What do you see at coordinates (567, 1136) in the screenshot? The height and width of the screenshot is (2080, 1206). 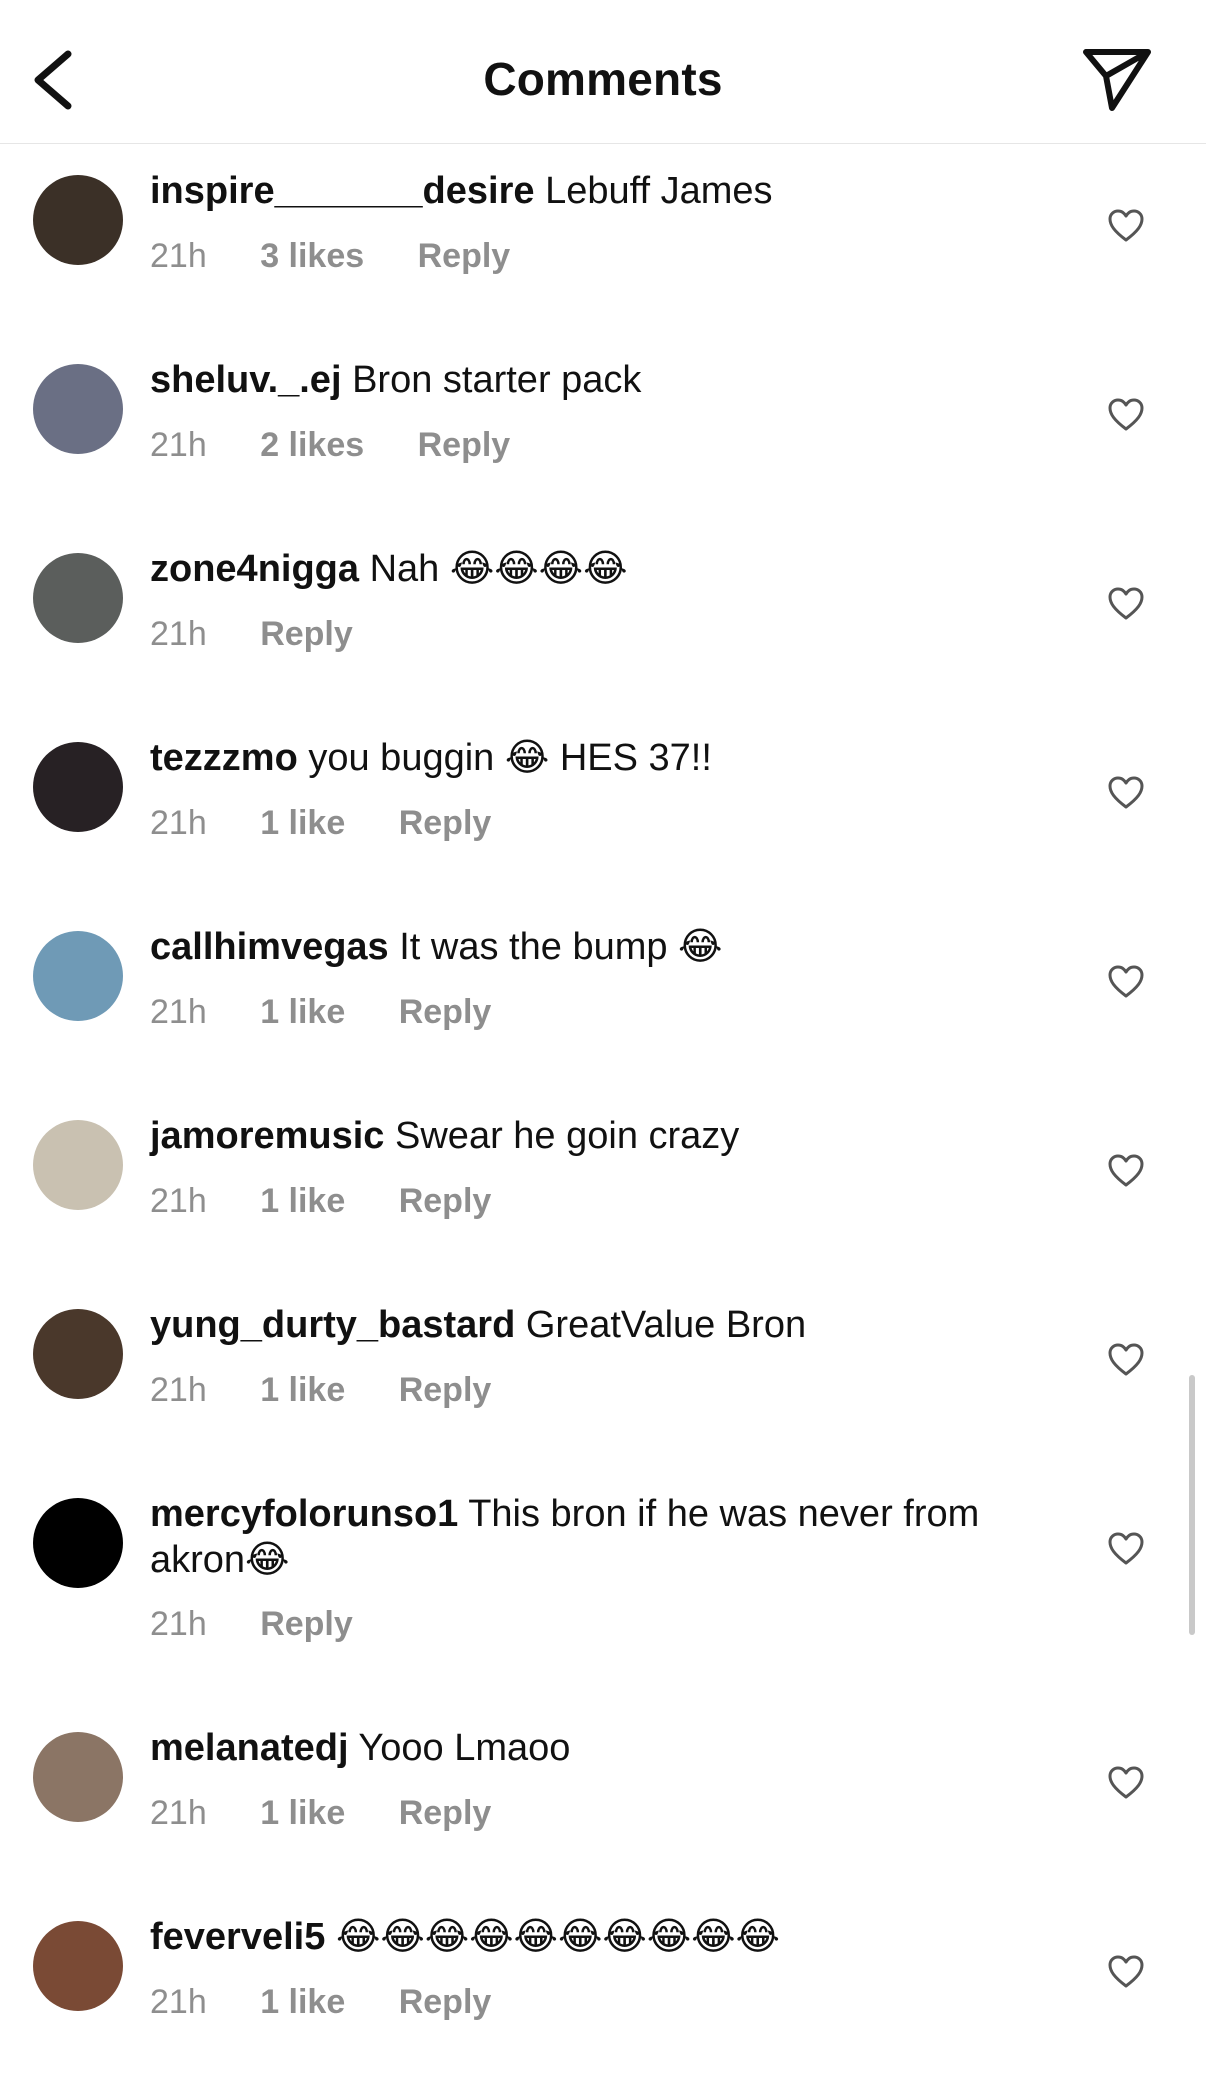 I see `comment-message: Swear he goin crazy` at bounding box center [567, 1136].